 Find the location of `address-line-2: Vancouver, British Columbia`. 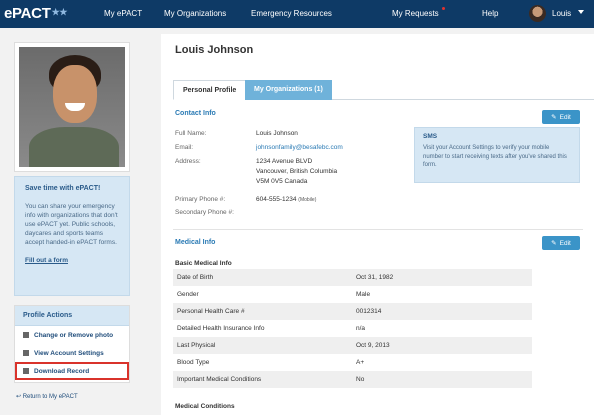

address-line-2: Vancouver, British Columbia is located at coordinates (297, 171).